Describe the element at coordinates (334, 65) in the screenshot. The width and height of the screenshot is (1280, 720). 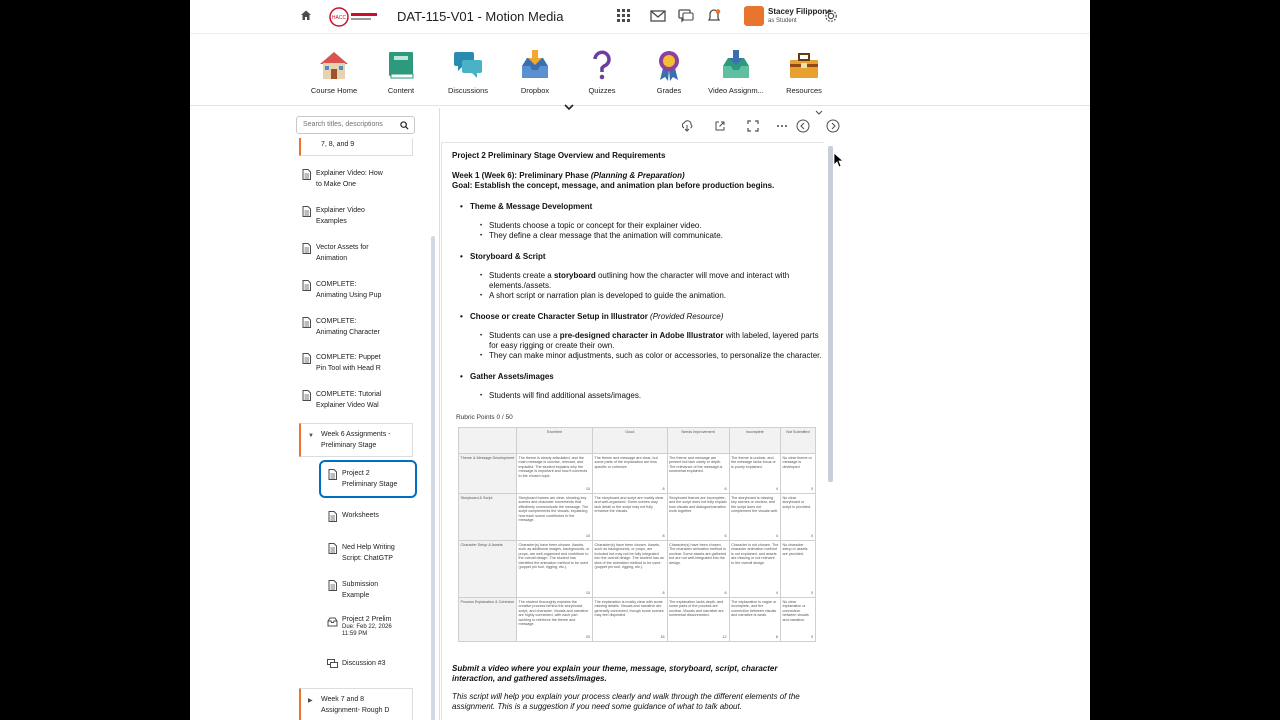
I see `house-icon` at that location.